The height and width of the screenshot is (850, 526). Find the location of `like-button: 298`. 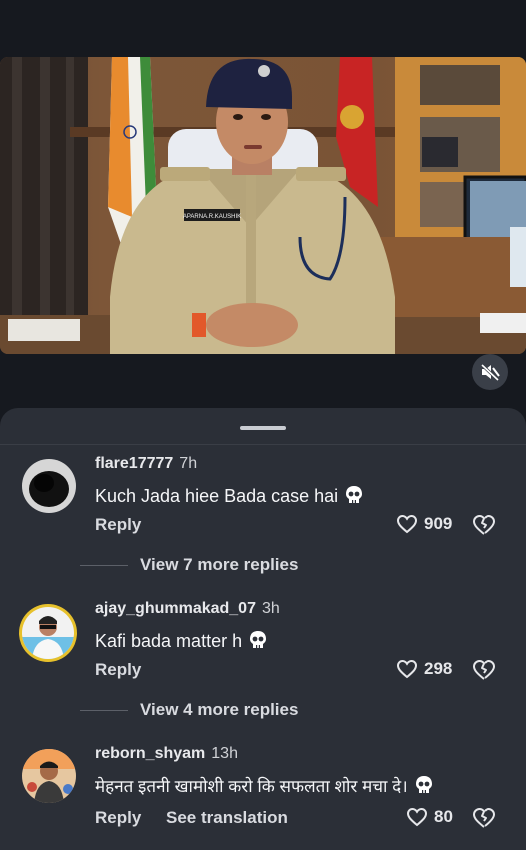

like-button: 298 is located at coordinates (424, 669).